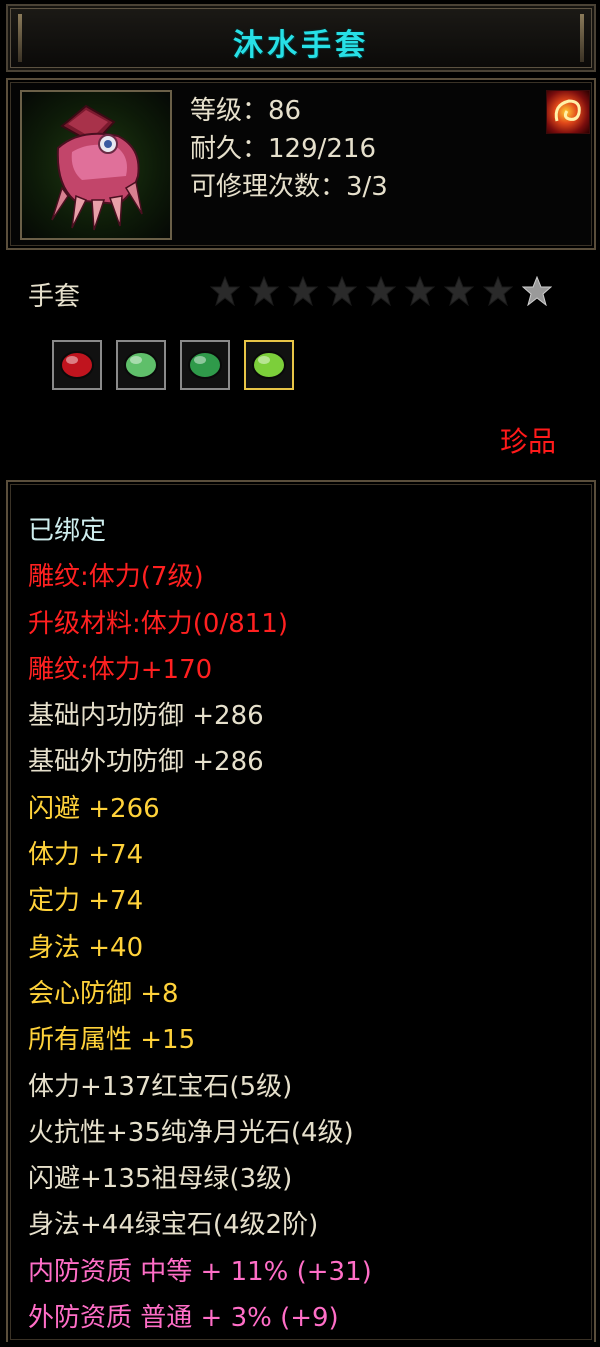 This screenshot has width=600, height=1347. I want to click on item-repairs: 可修理次数：3/3, so click(289, 187).